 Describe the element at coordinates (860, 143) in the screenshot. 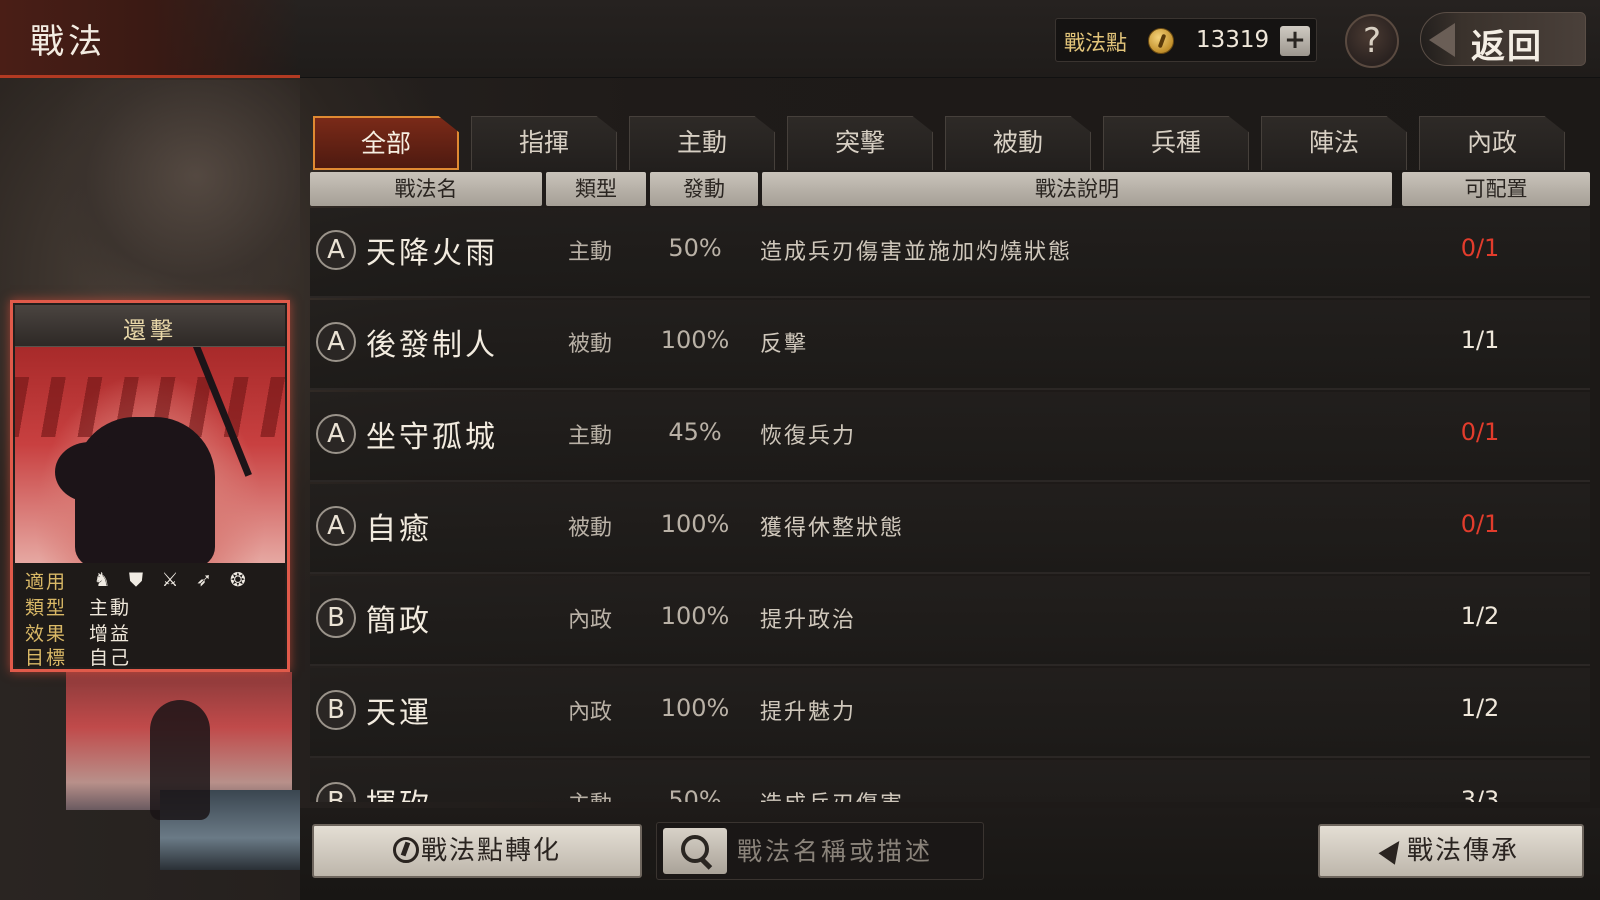

I see `tab-assault: 突擊` at that location.